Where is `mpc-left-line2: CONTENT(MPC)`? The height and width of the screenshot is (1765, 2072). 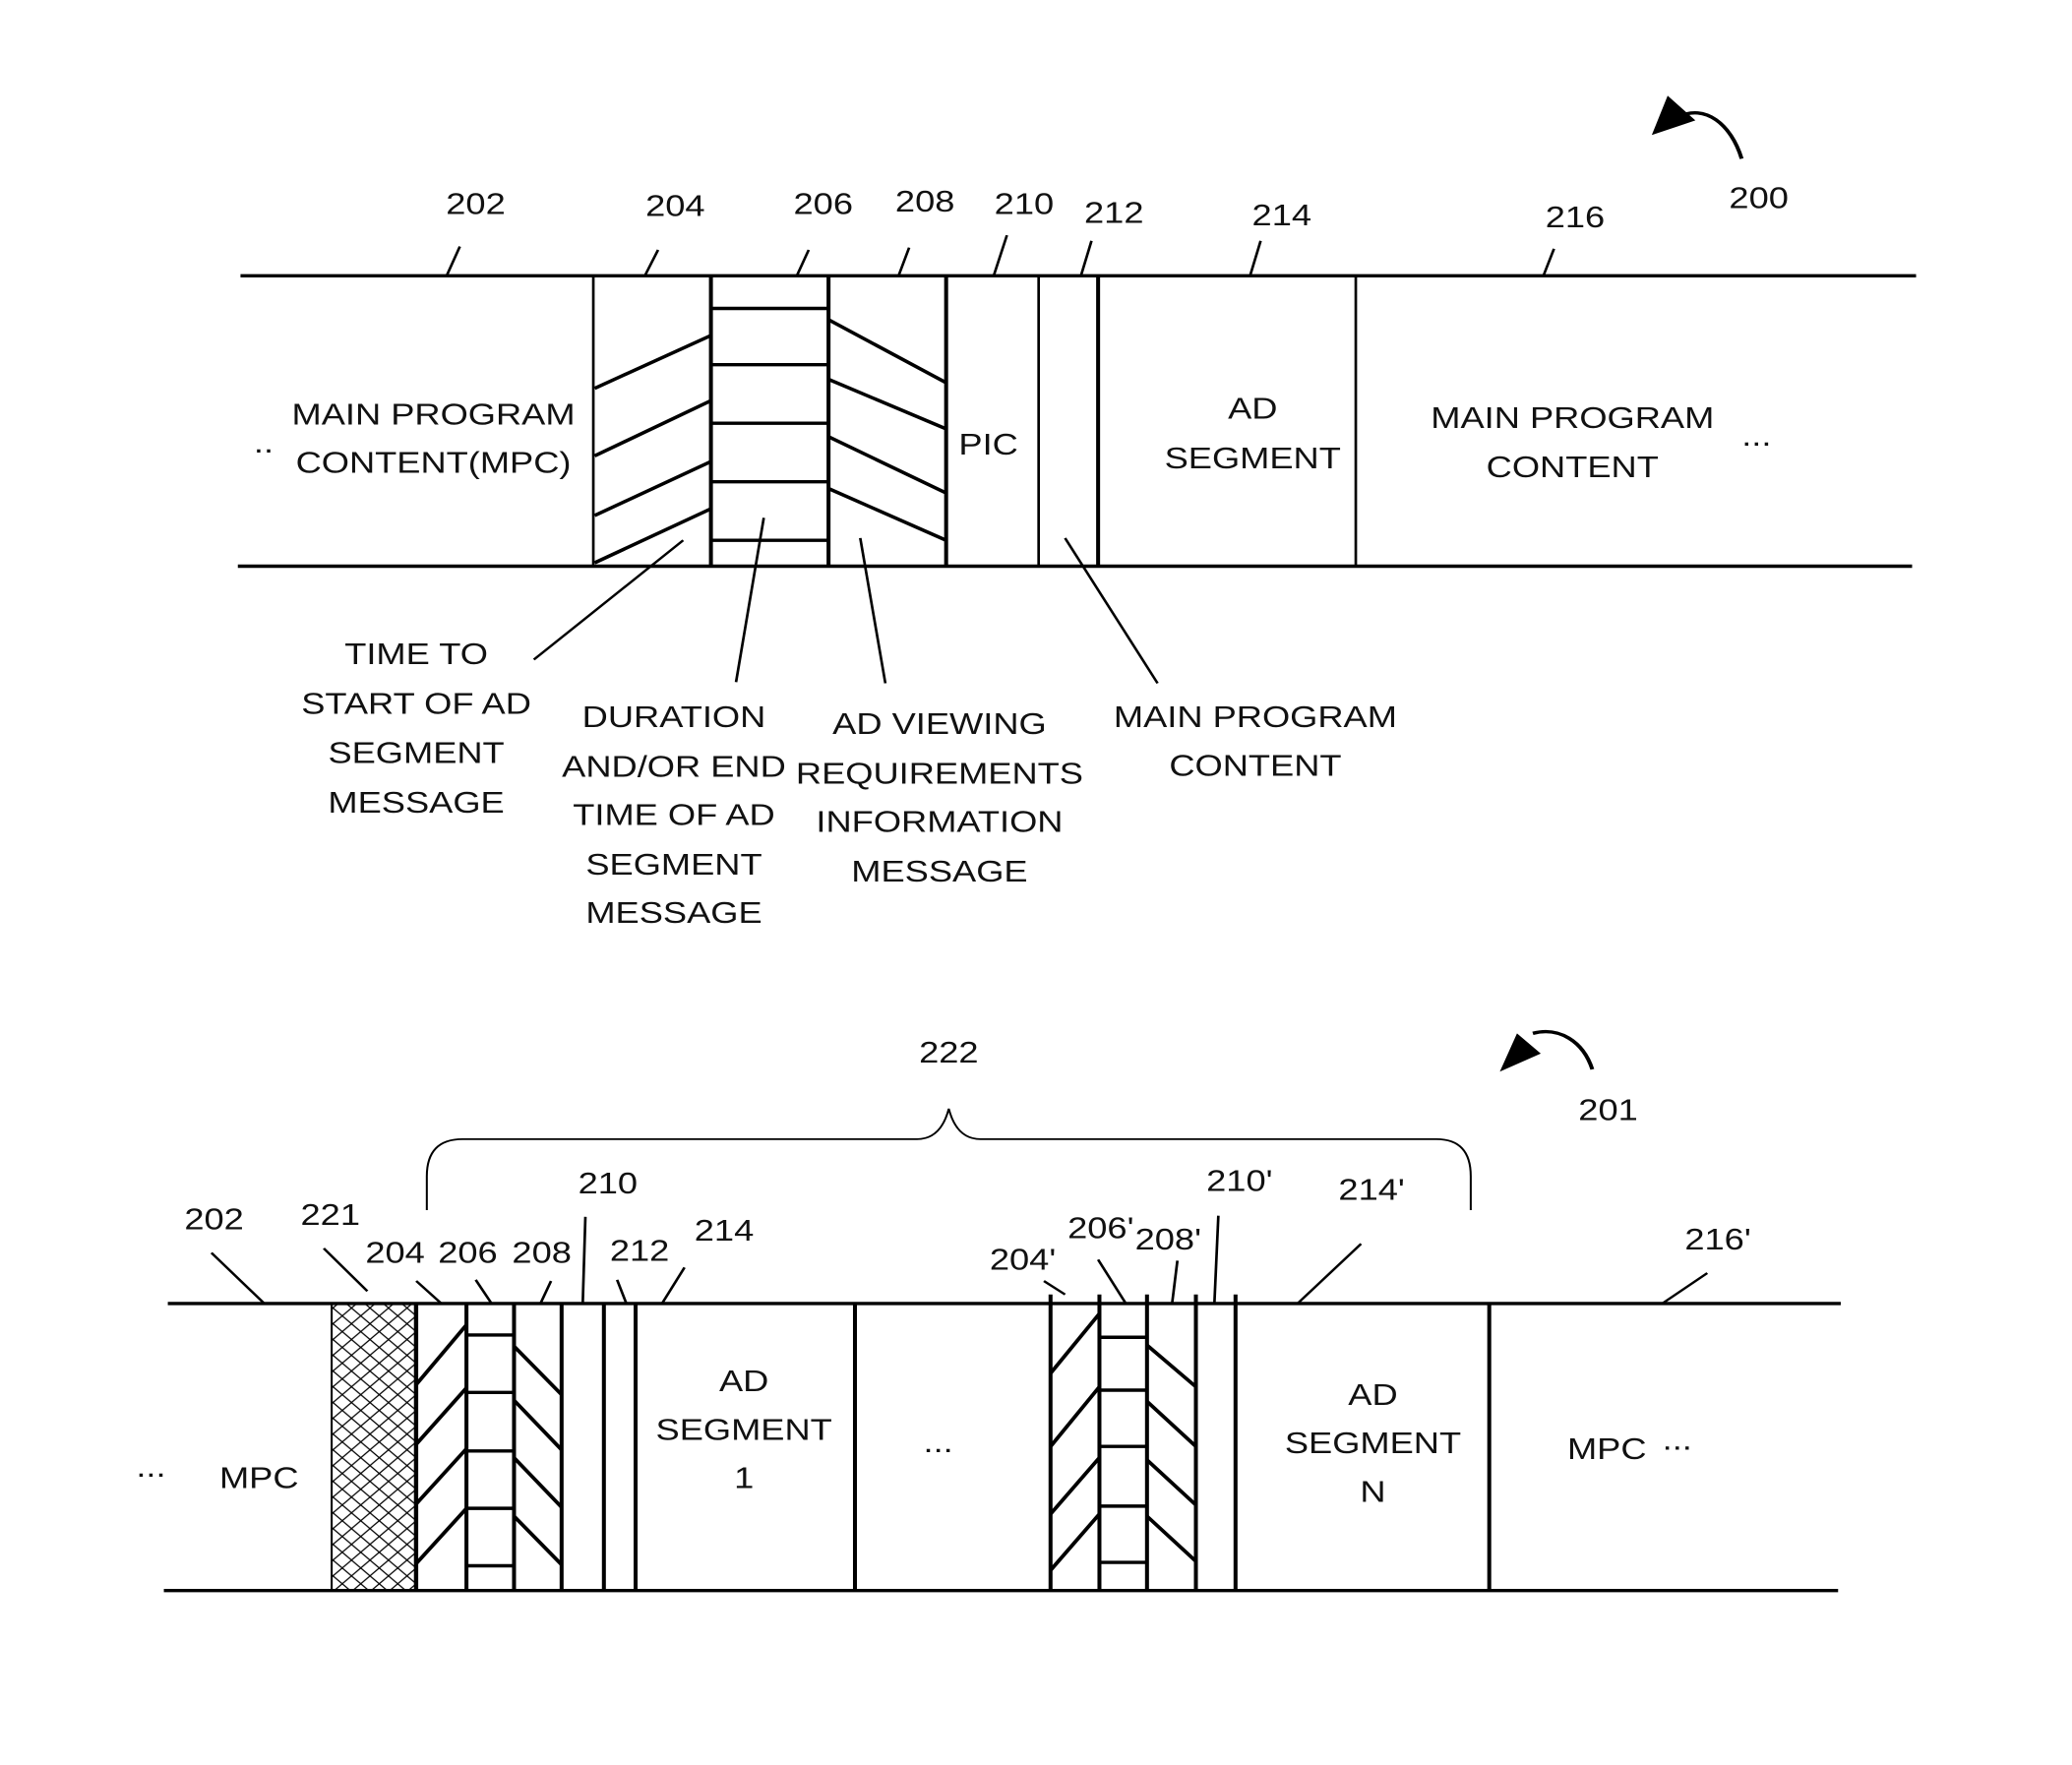
mpc-left-line2: CONTENT(MPC) is located at coordinates (434, 463).